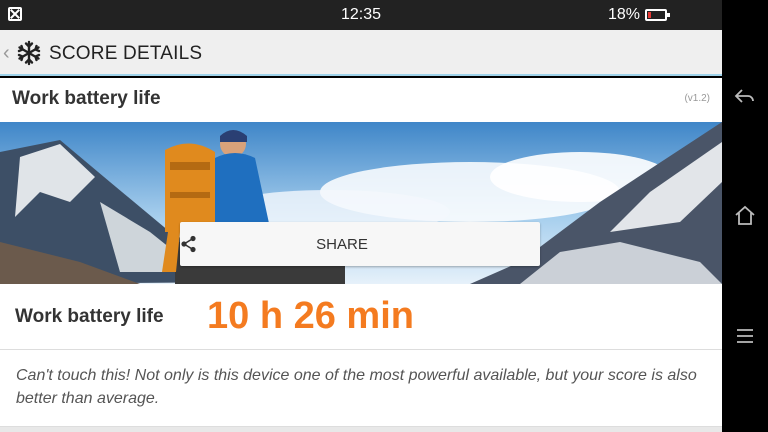 Image resolution: width=768 pixels, height=432 pixels. I want to click on home-nav-icon, so click(745, 216).